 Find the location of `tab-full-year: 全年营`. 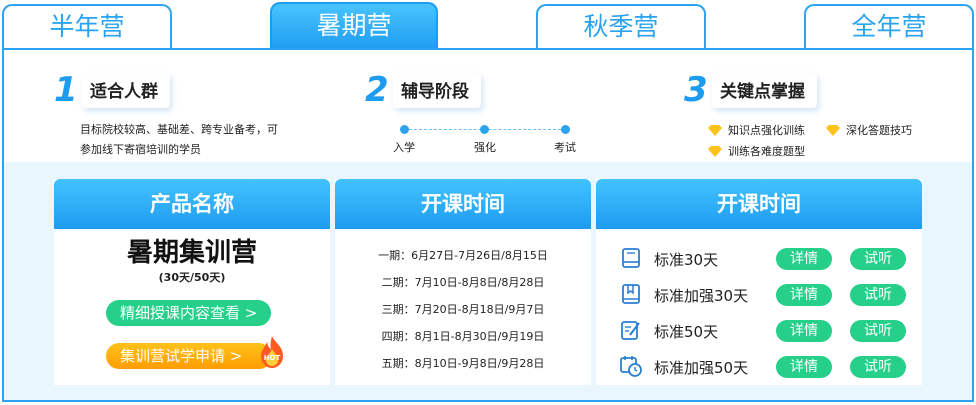

tab-full-year: 全年营 is located at coordinates (889, 27).